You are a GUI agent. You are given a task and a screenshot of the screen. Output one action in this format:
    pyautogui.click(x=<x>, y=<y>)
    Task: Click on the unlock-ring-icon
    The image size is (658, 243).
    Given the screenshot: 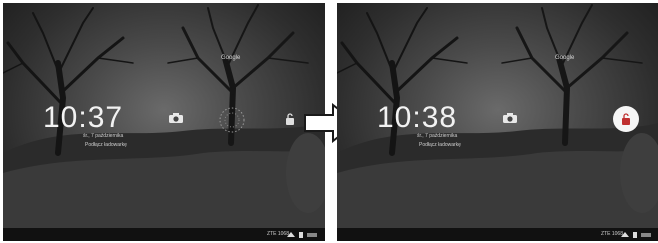 What is the action you would take?
    pyautogui.click(x=232, y=120)
    